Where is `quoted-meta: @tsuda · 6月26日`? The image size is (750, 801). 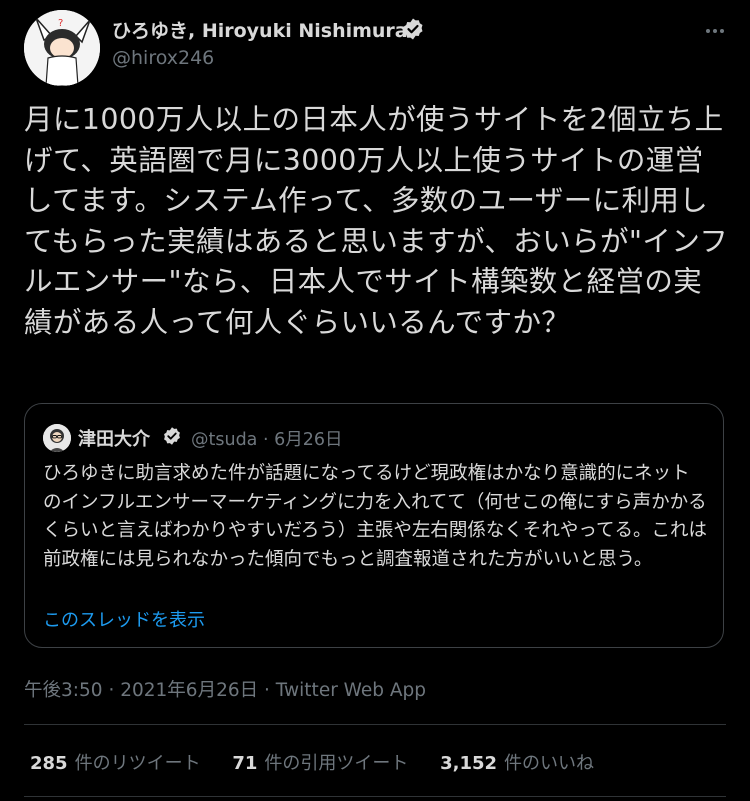
quoted-meta: @tsuda · 6月26日 is located at coordinates (267, 438).